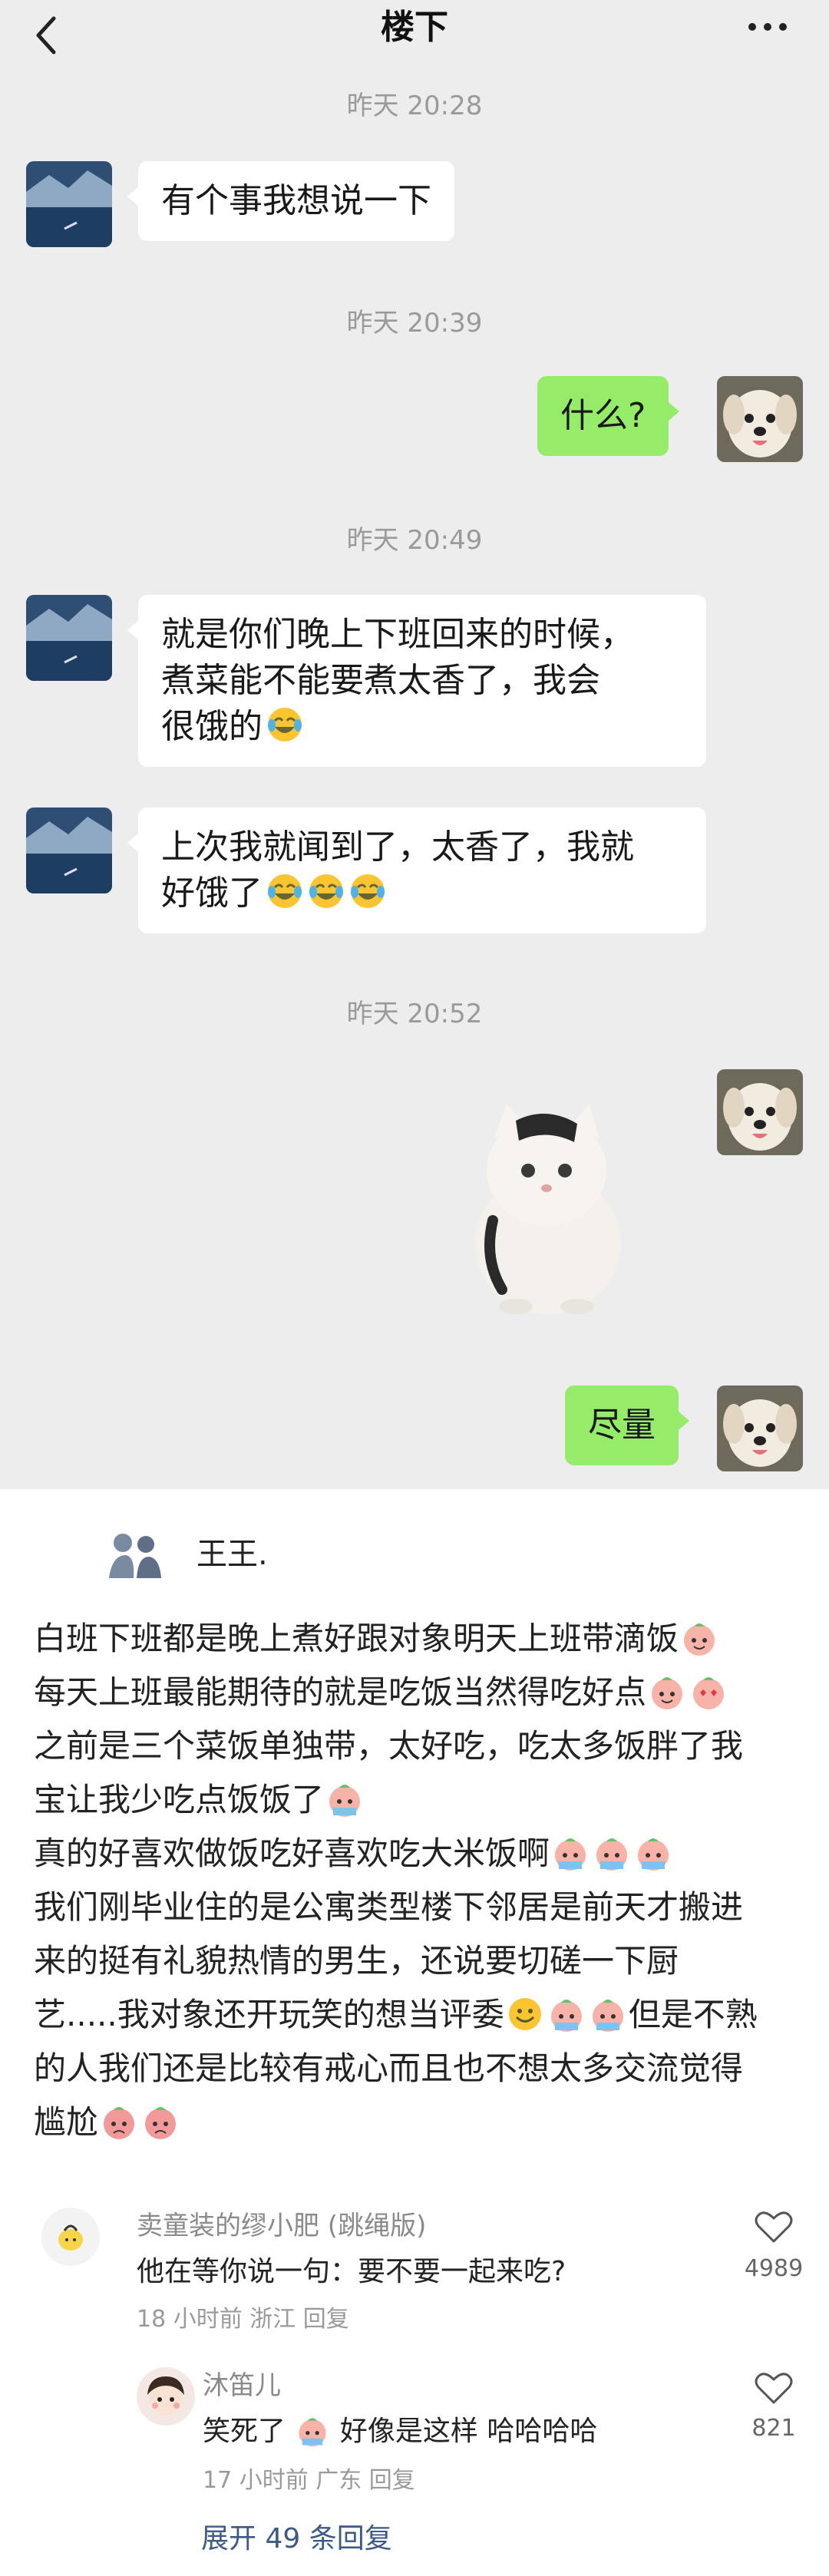 Image resolution: width=829 pixels, height=2576 pixels. Describe the element at coordinates (135, 1555) in the screenshot. I see `author-avatar-icon` at that location.